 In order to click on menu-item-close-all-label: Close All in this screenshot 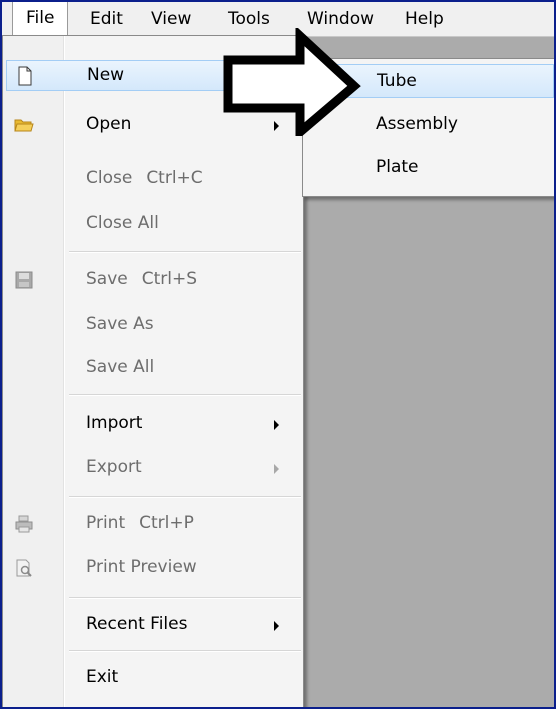, I will do `click(122, 223)`.